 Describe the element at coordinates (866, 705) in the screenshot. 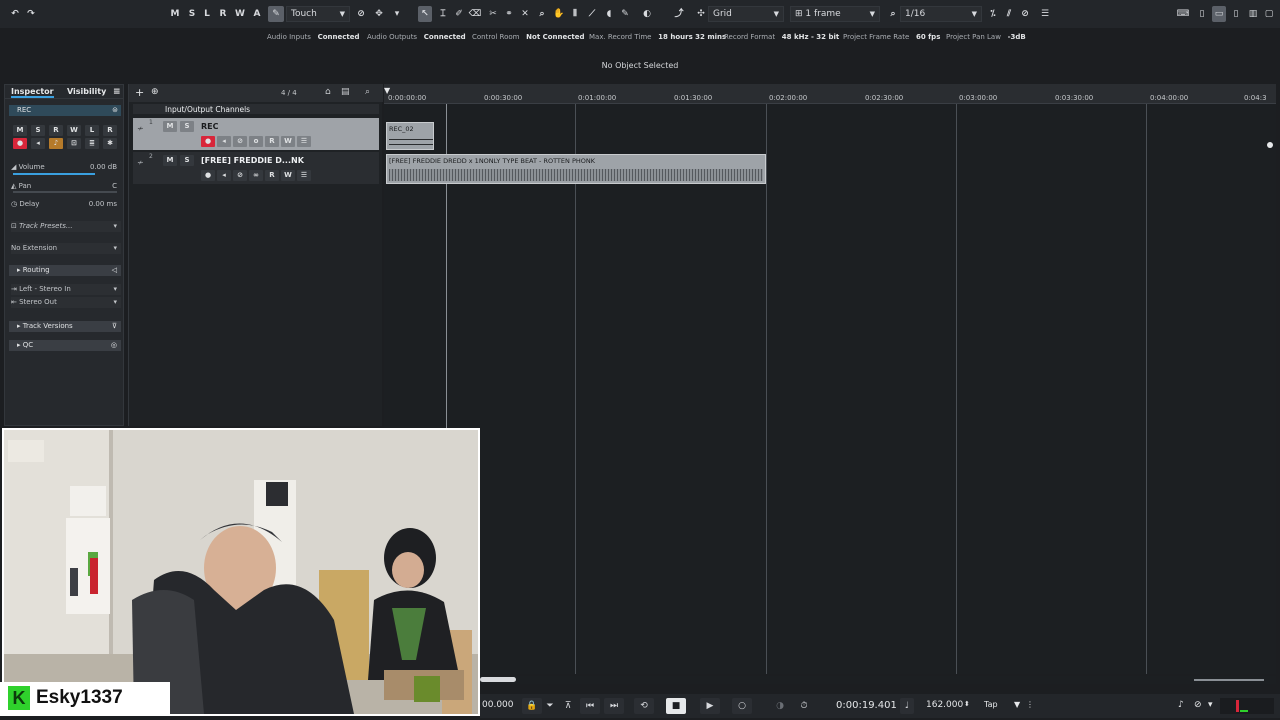

I see `transport-position: 0:00:19.401` at that location.